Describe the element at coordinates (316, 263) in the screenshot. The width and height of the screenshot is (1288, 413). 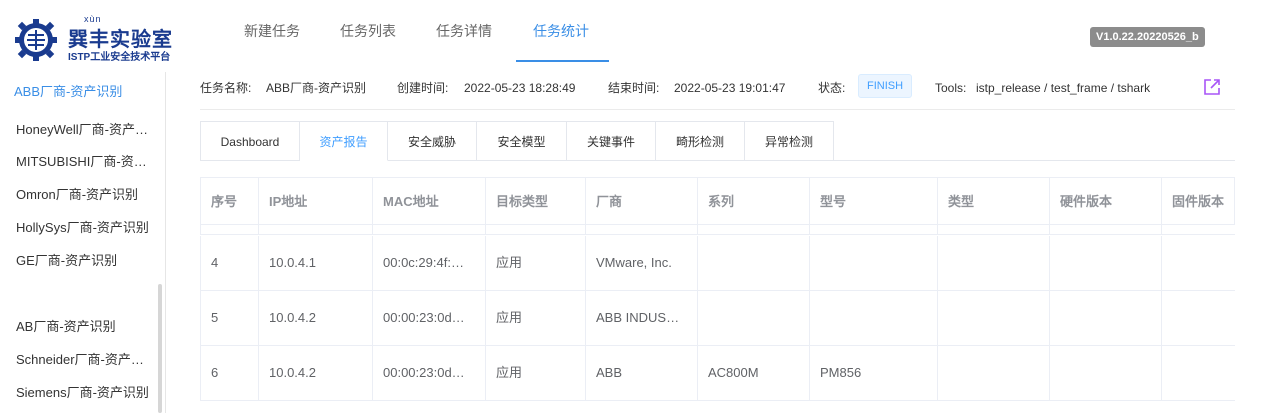
I see `cell-ip: 10.0.4.1` at that location.